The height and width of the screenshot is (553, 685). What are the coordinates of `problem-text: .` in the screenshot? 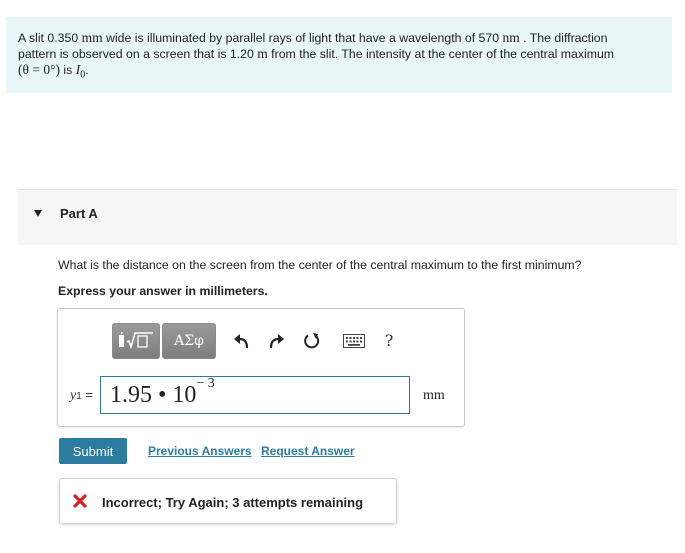 It's located at (87, 70).